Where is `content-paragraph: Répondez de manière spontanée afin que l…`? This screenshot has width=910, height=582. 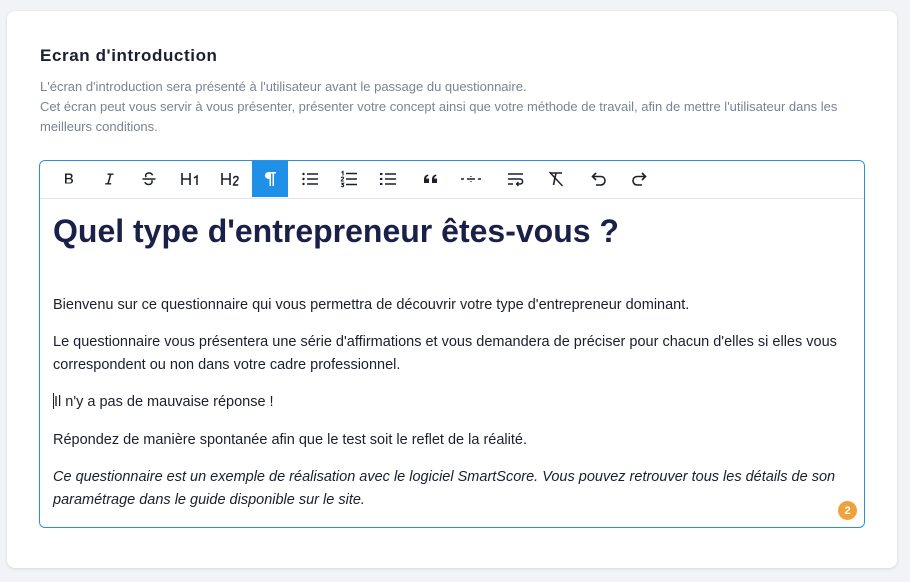
content-paragraph: Répondez de manière spontanée afin que l… is located at coordinates (290, 440).